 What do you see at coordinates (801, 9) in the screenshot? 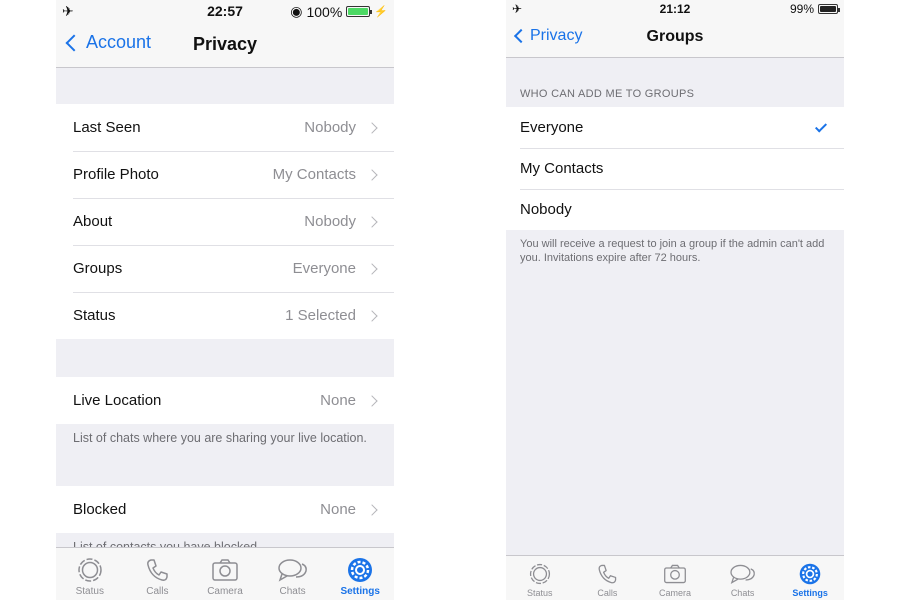
I see `battery-percent: 99%` at bounding box center [801, 9].